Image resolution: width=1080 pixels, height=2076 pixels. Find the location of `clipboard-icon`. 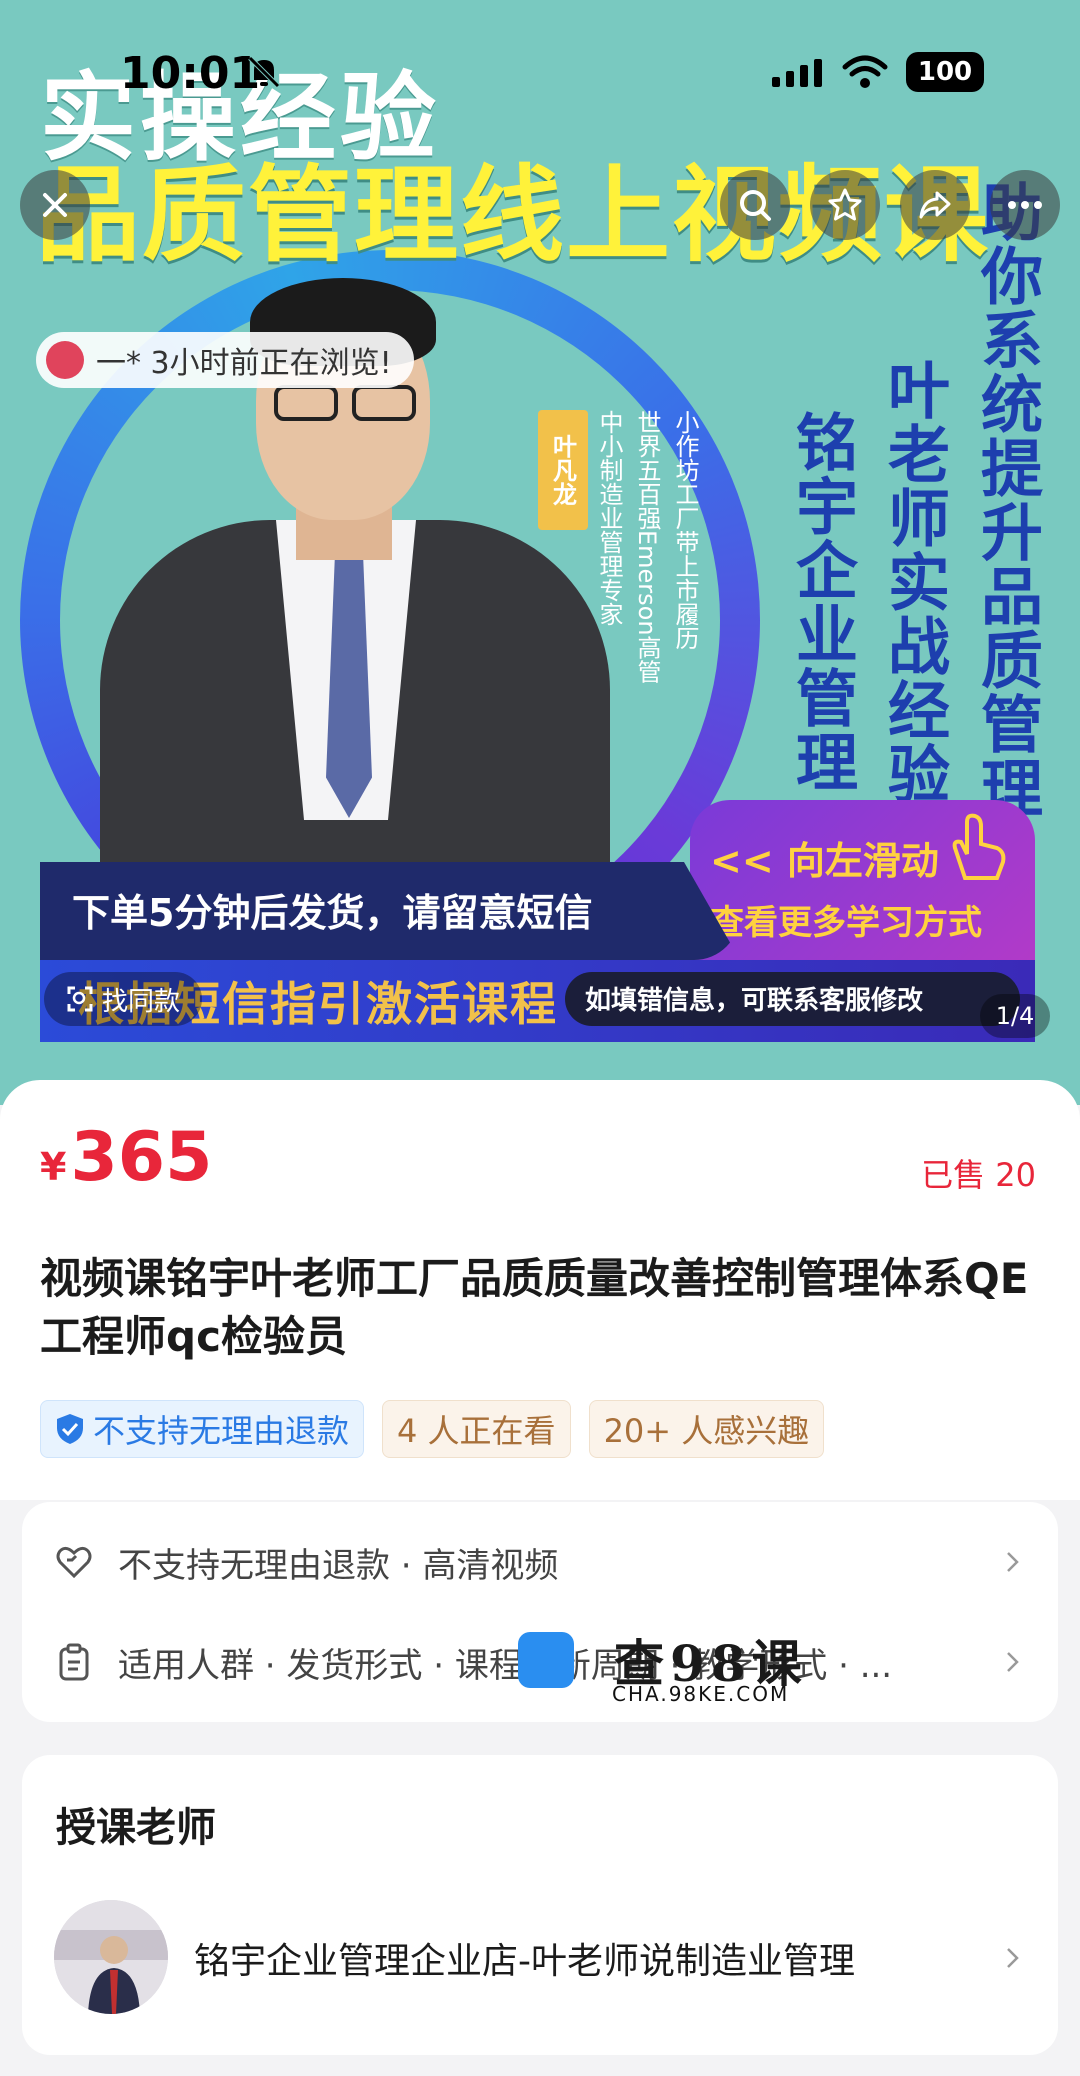

clipboard-icon is located at coordinates (74, 1662).